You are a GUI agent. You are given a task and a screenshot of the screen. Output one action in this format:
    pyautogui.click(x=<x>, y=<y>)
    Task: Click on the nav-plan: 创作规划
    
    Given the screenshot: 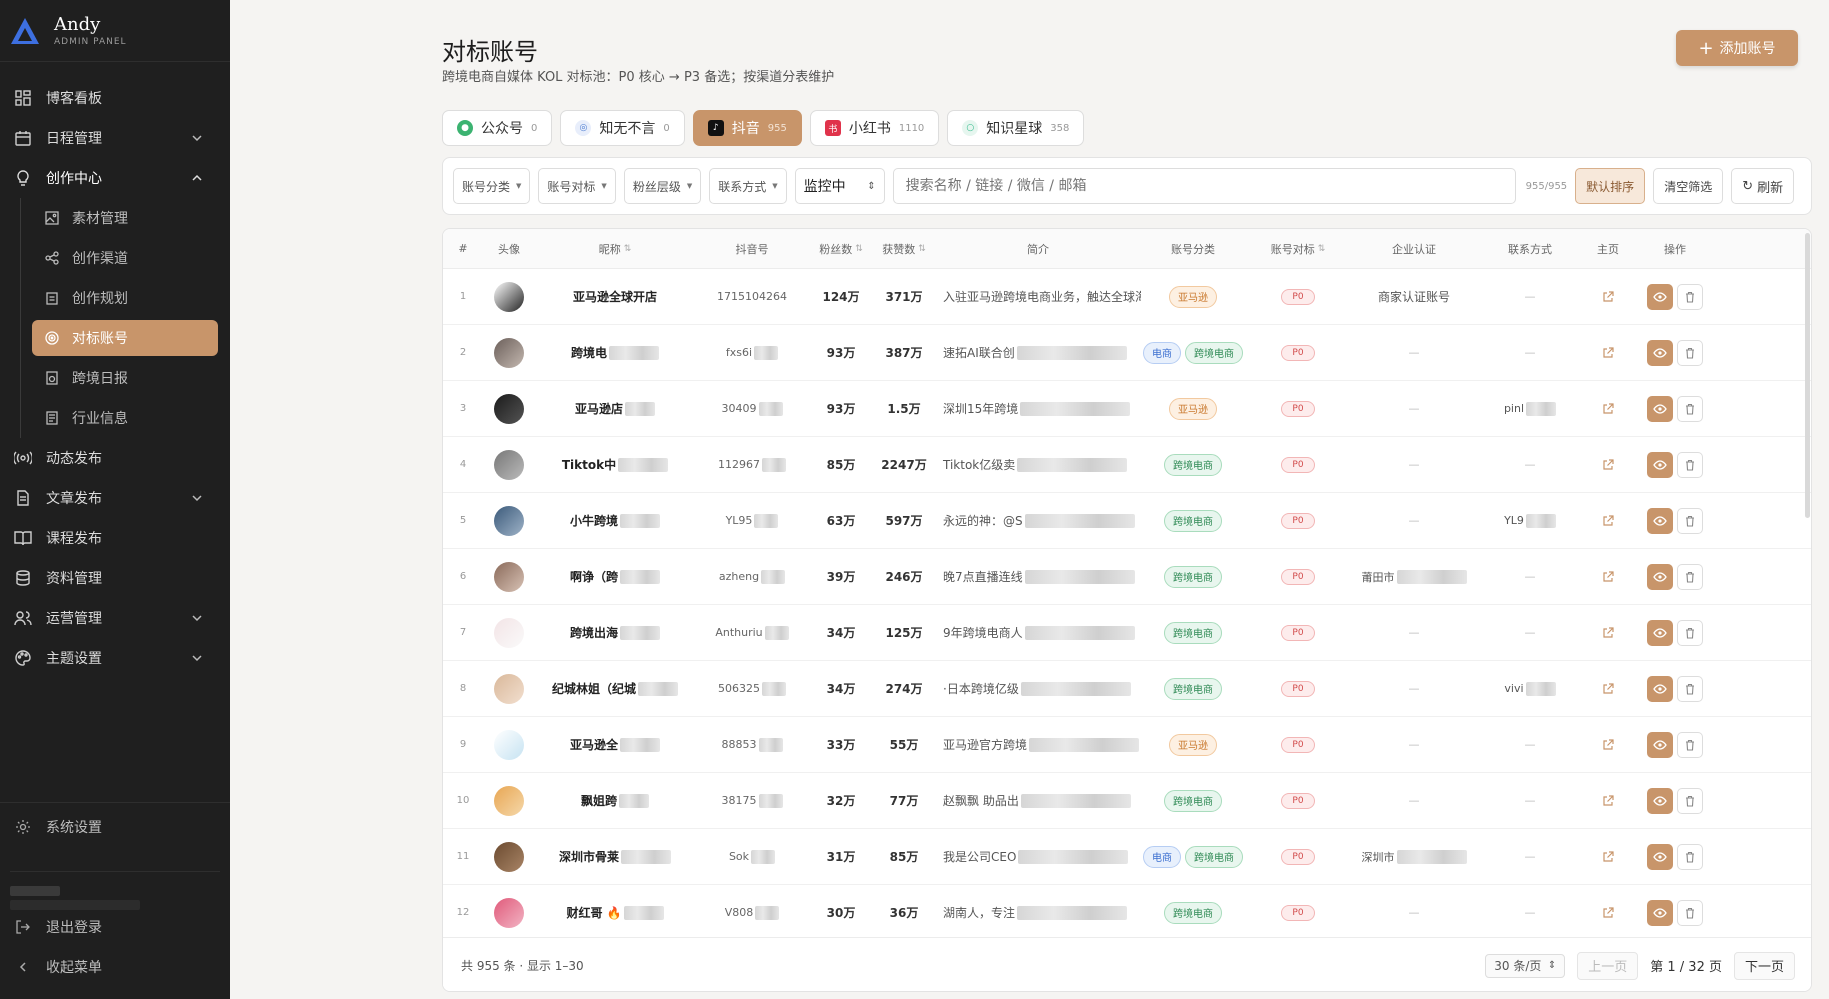 What is the action you would take?
    pyautogui.click(x=125, y=298)
    